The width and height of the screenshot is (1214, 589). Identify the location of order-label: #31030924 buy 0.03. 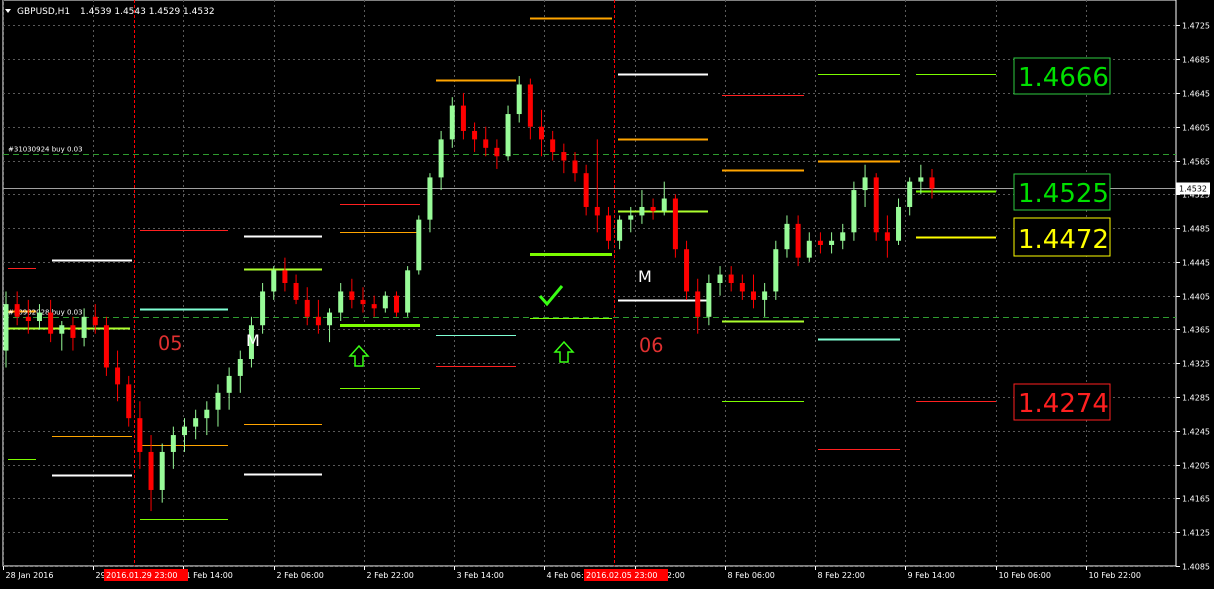
(45, 150).